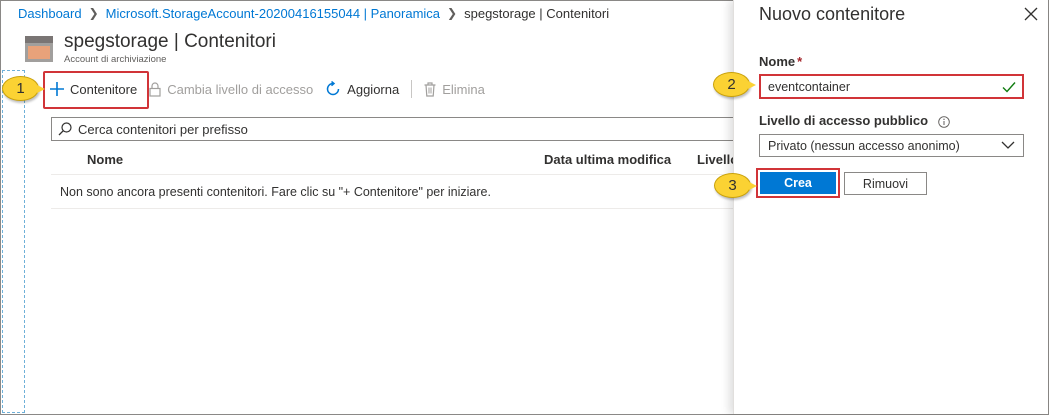  Describe the element at coordinates (734, 84) in the screenshot. I see `step-callout-2: 2` at that location.